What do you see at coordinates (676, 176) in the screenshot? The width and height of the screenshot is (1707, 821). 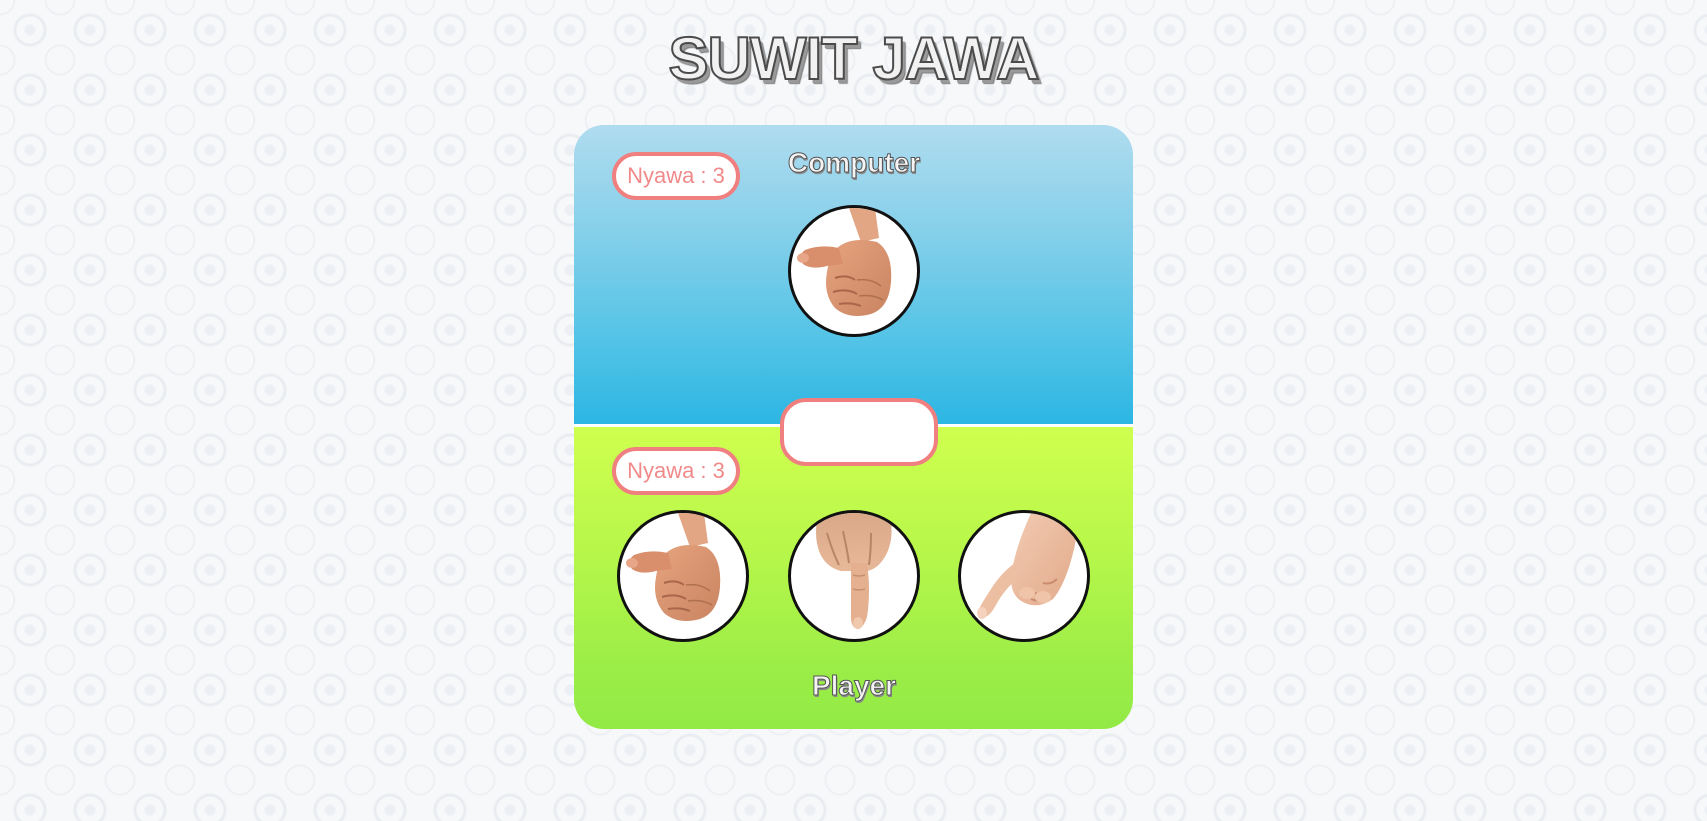 I see `computer-lives-badge: Nyawa : 3` at bounding box center [676, 176].